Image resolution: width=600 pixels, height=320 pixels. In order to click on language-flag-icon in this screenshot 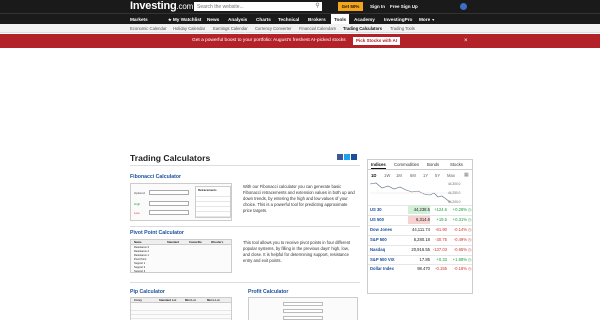, I will do `click(463, 6)`.